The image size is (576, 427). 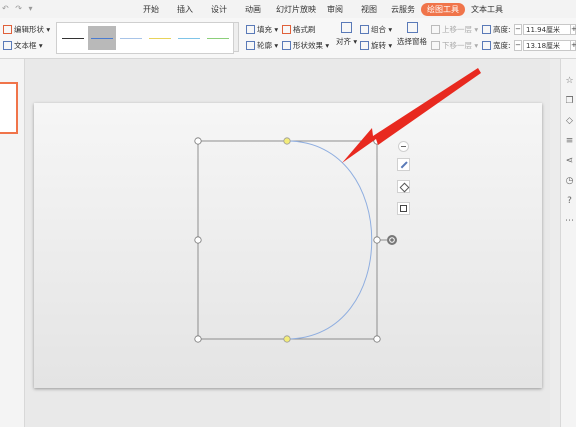 I want to click on square-outline-icon, so click(x=403, y=208).